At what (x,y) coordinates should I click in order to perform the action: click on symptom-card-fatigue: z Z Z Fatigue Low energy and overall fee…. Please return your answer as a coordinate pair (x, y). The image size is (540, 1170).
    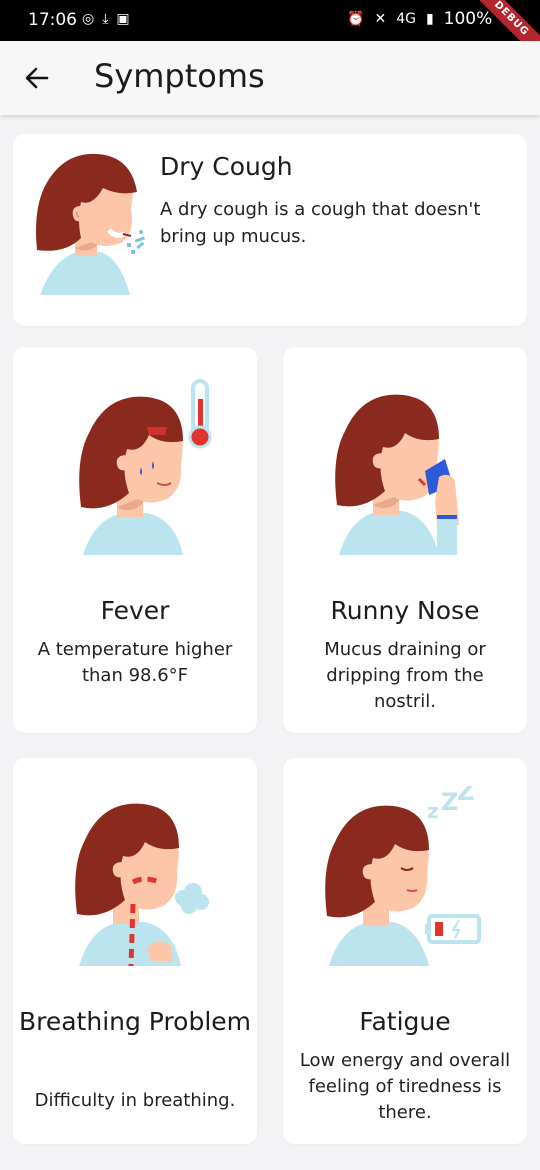
    Looking at the image, I should click on (405, 951).